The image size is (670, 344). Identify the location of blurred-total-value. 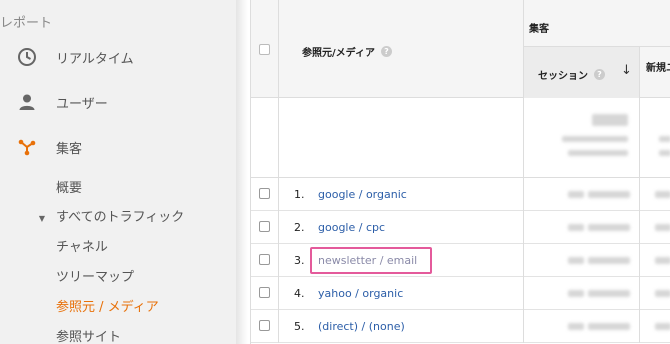
(610, 120).